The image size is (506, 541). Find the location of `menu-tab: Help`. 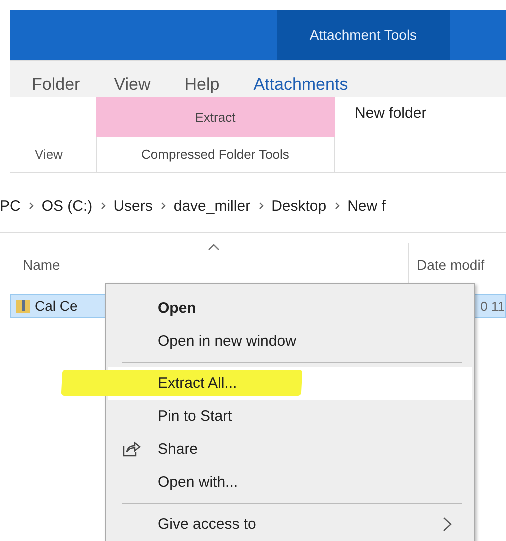

menu-tab: Help is located at coordinates (202, 86).